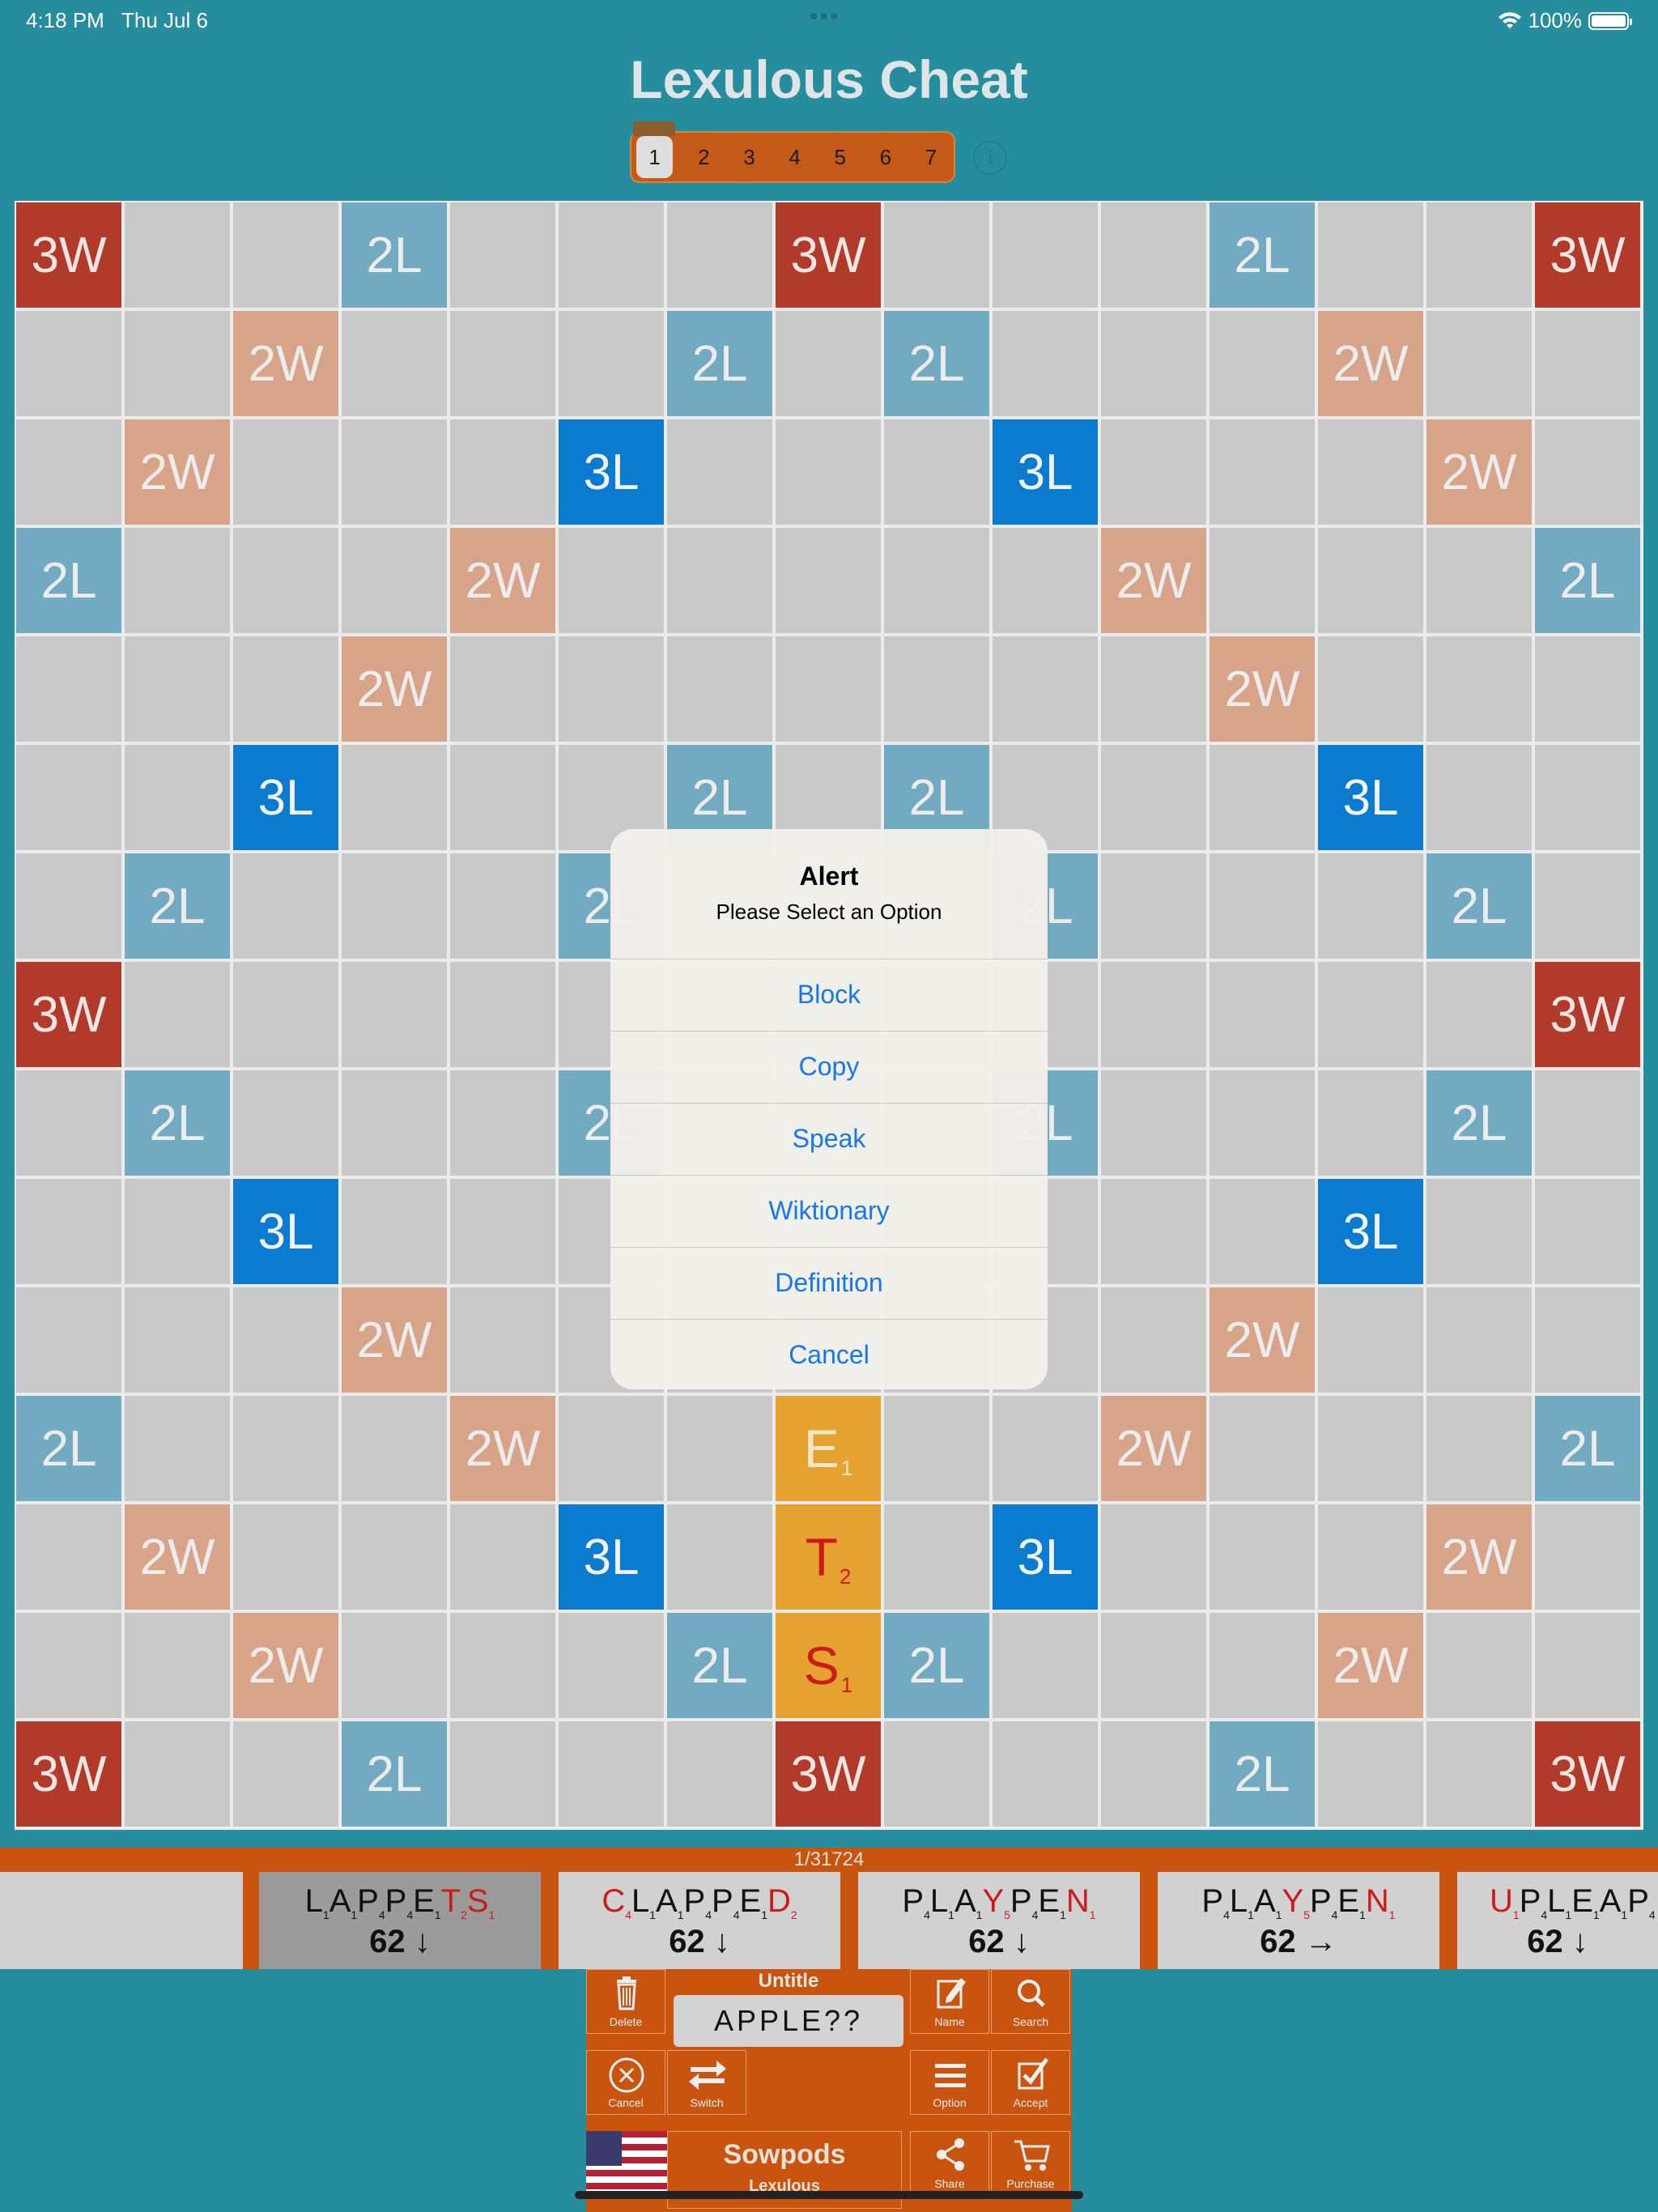 This screenshot has height=2212, width=1658. I want to click on result-card: L1A1P4P4E1T2S1 62 ↓, so click(400, 1921).